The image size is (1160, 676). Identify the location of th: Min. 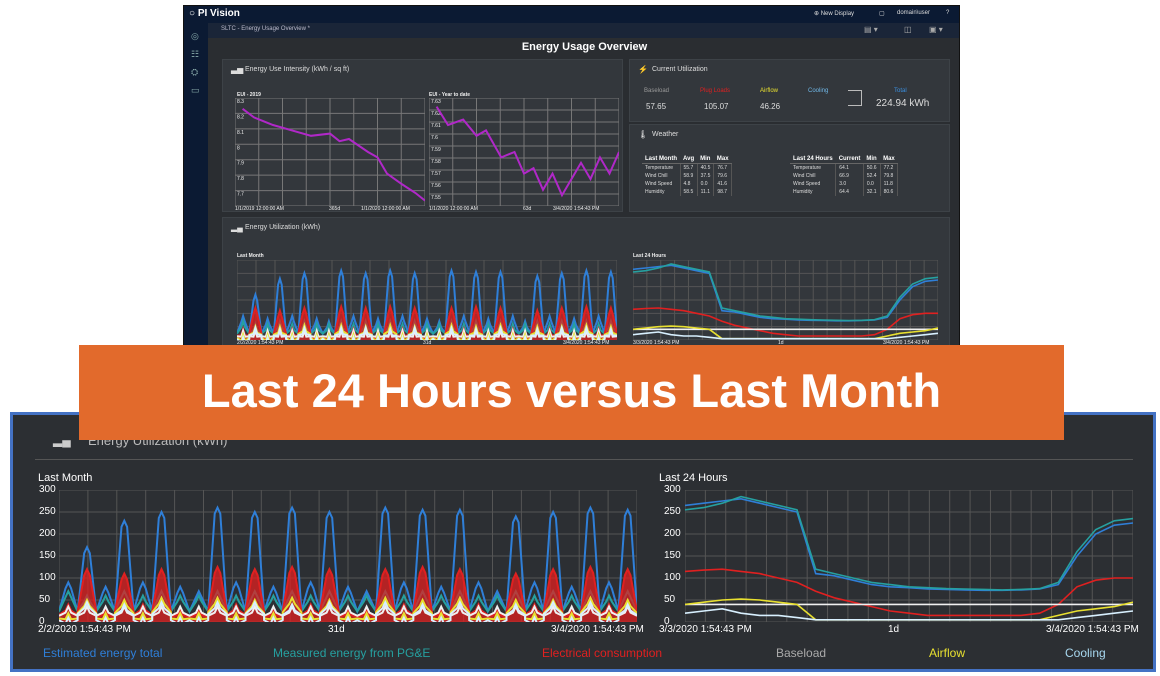
(705, 159).